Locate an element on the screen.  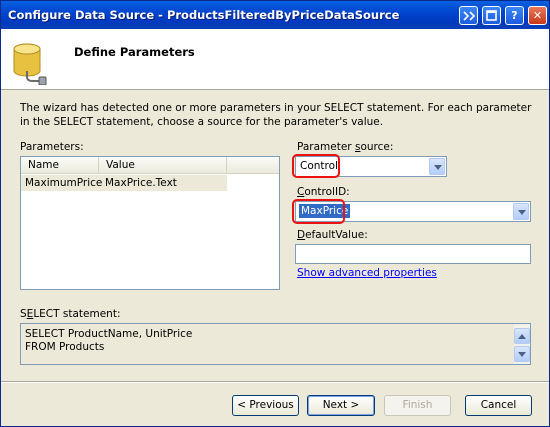
footer-divider is located at coordinates (275, 382).